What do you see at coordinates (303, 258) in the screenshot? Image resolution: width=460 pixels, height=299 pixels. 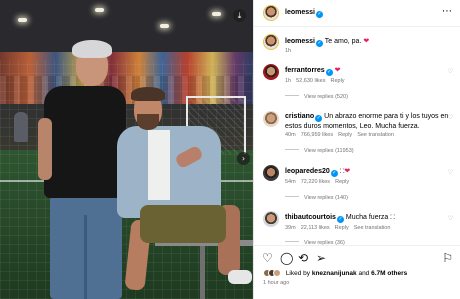 I see `repost-icon: ⟲` at bounding box center [303, 258].